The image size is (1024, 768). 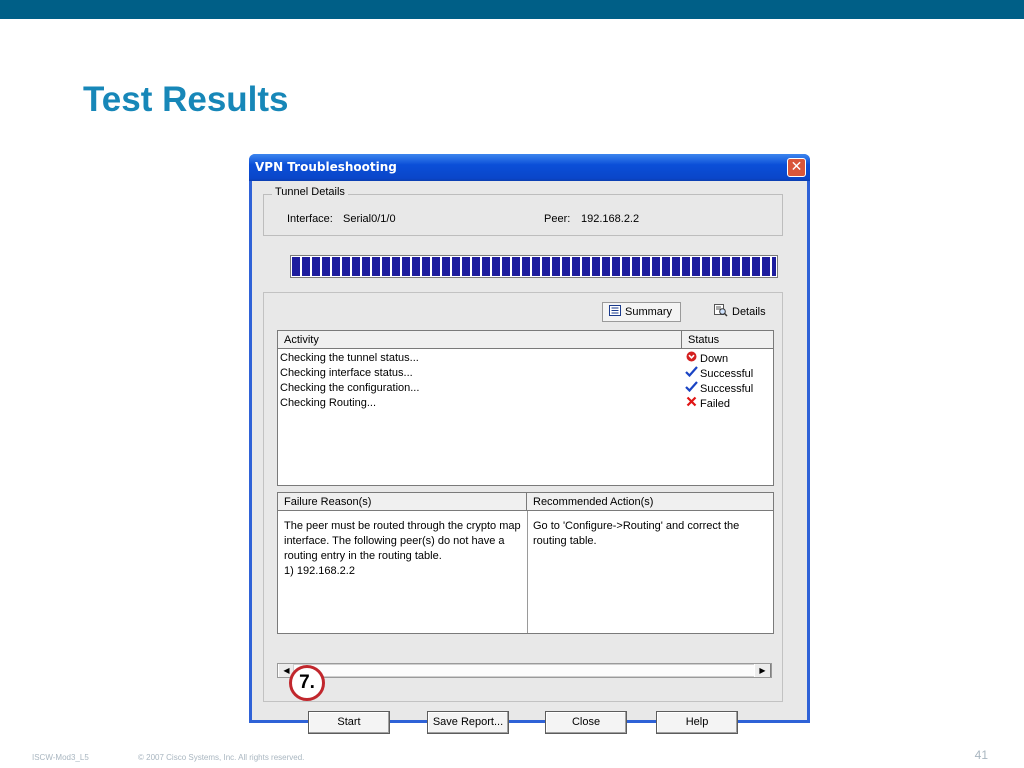 I want to click on slide-header-bar, so click(x=512, y=9).